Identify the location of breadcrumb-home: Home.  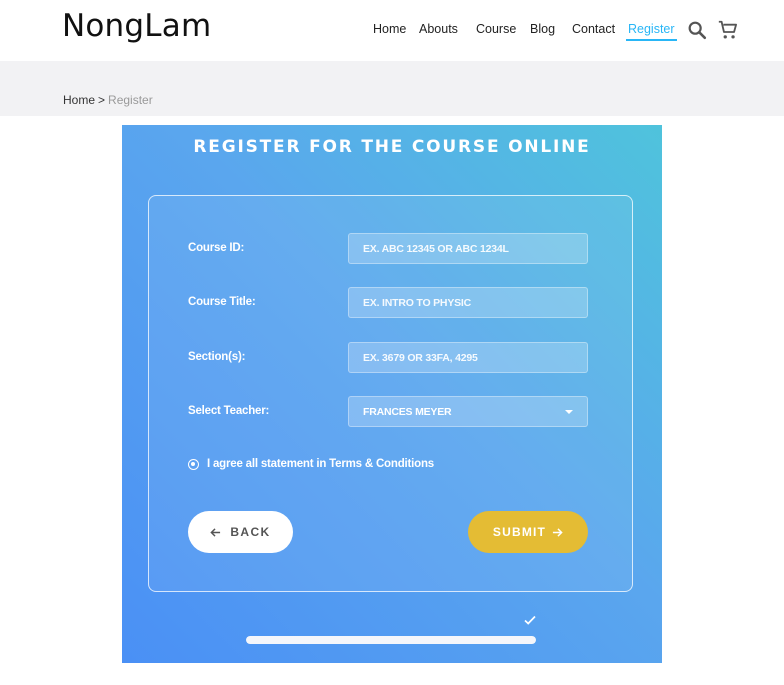
(79, 100).